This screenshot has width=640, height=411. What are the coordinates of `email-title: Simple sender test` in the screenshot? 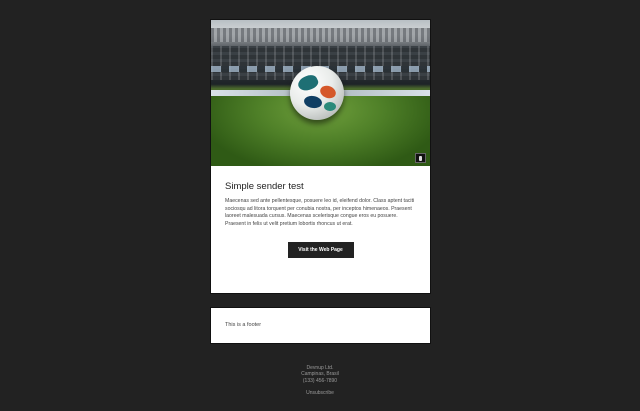 It's located at (264, 186).